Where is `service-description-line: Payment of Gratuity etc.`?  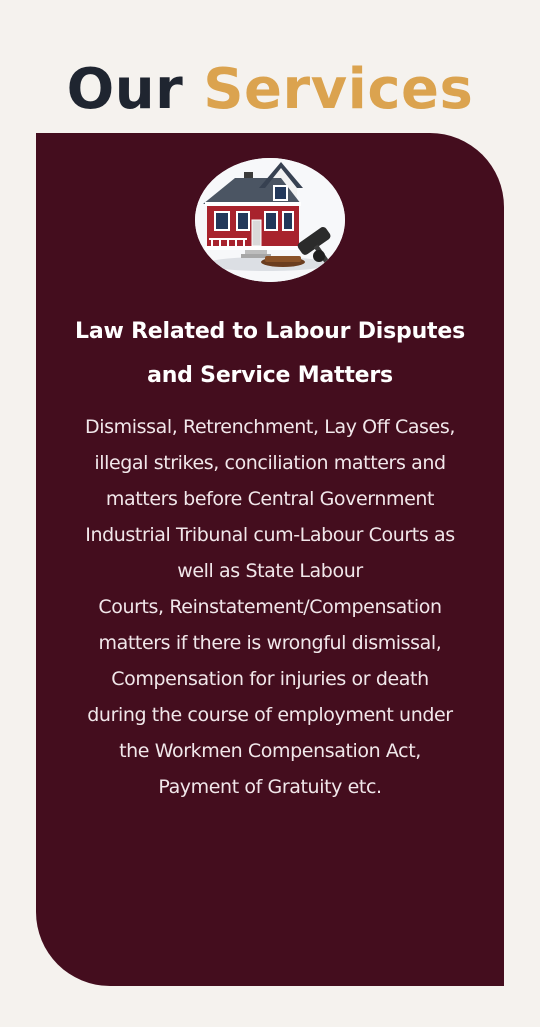
service-description-line: Payment of Gratuity etc. is located at coordinates (270, 787).